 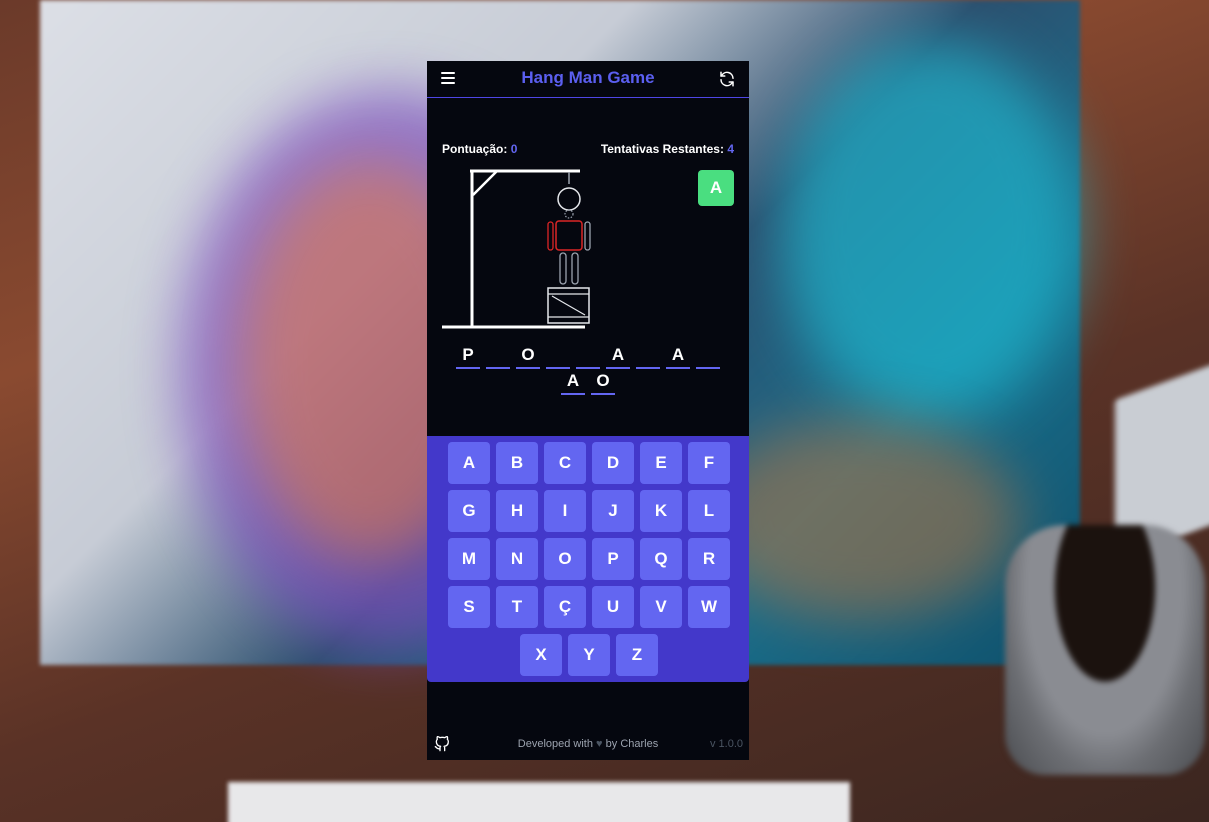 I want to click on app-footer: Developed with ♥ by Charles v 1.0.0, so click(x=588, y=745).